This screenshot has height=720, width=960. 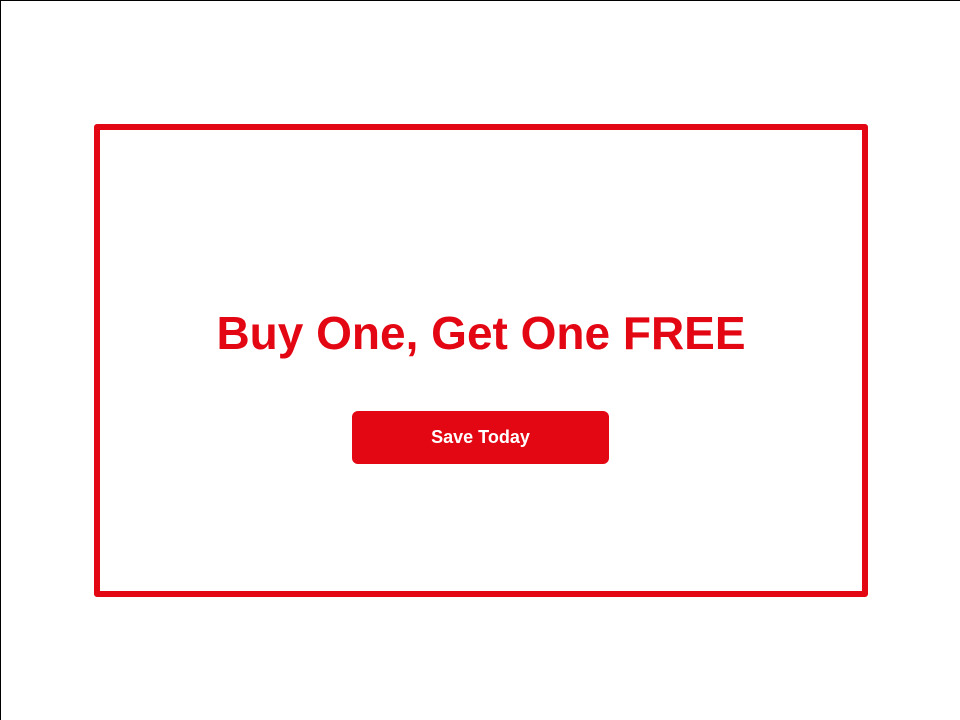 I want to click on save-today-button: Save Today, so click(x=480, y=437).